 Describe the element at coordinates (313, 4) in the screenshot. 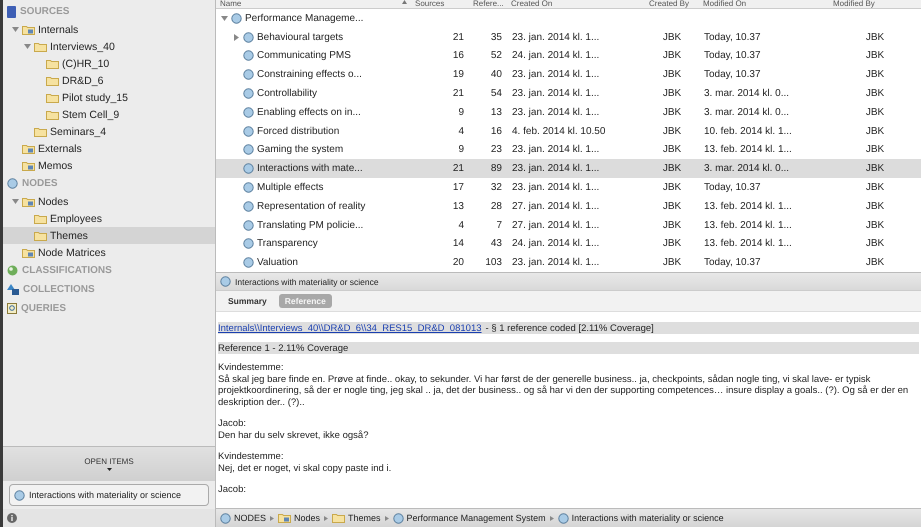

I see `column-header: Name` at that location.